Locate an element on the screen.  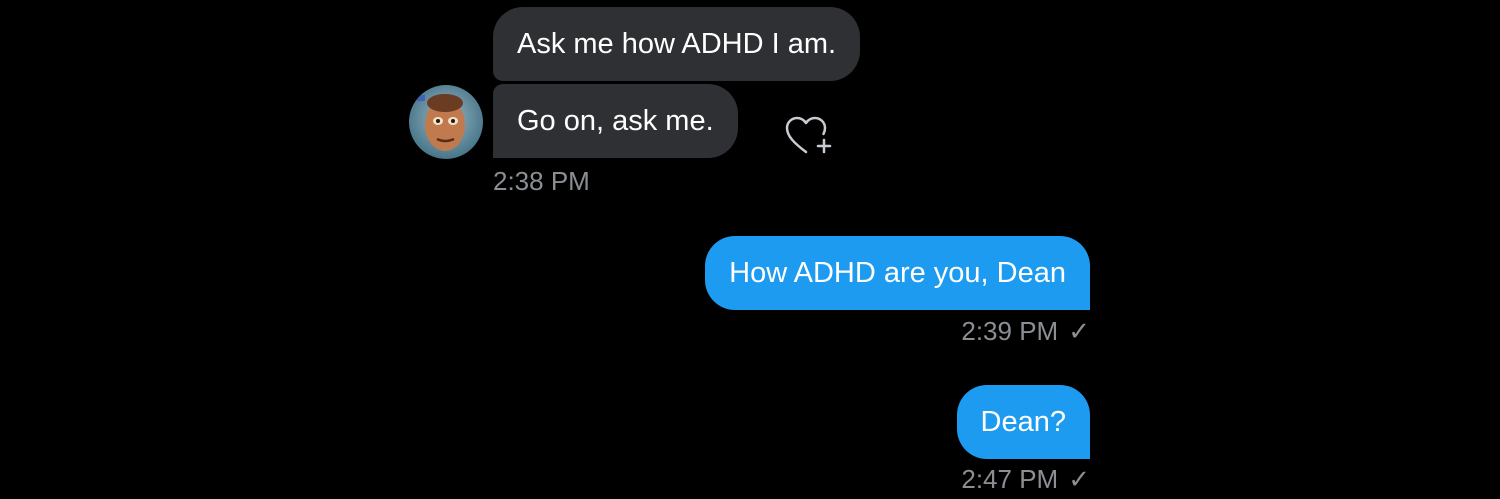
message-text: Go on, ask me. is located at coordinates (615, 121).